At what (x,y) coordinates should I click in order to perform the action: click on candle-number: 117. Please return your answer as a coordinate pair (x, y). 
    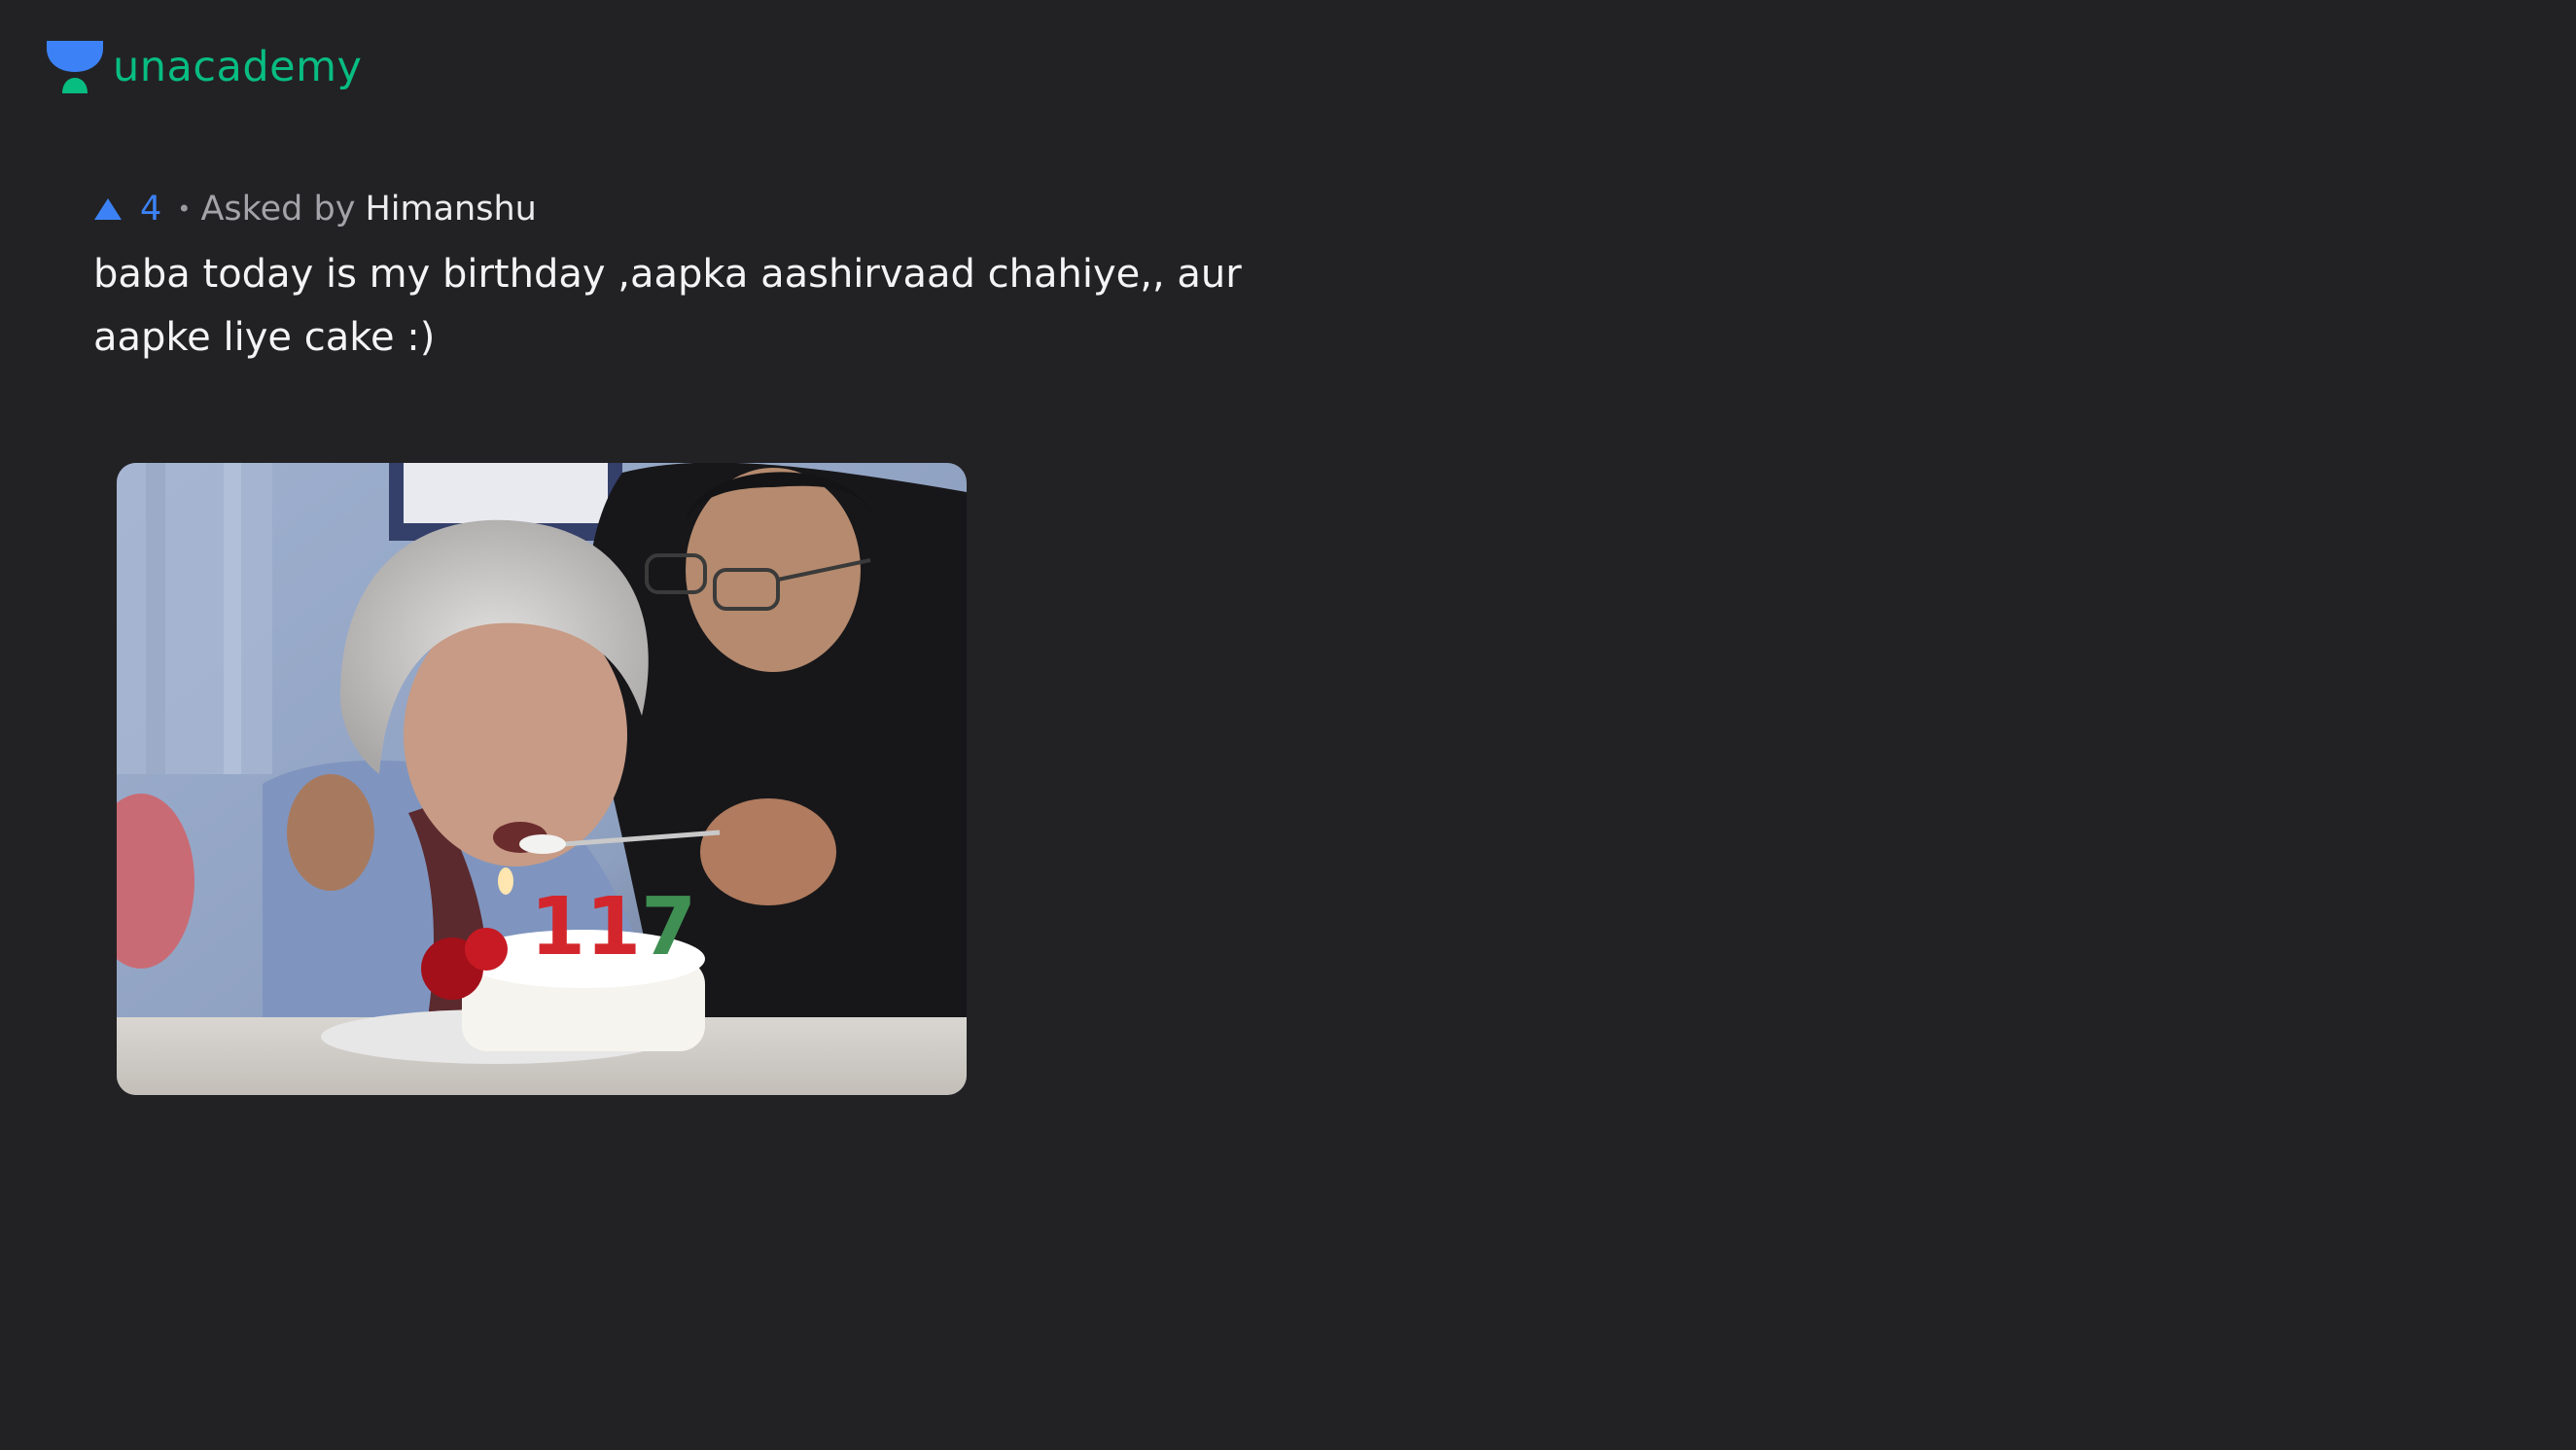
    Looking at the image, I should click on (613, 927).